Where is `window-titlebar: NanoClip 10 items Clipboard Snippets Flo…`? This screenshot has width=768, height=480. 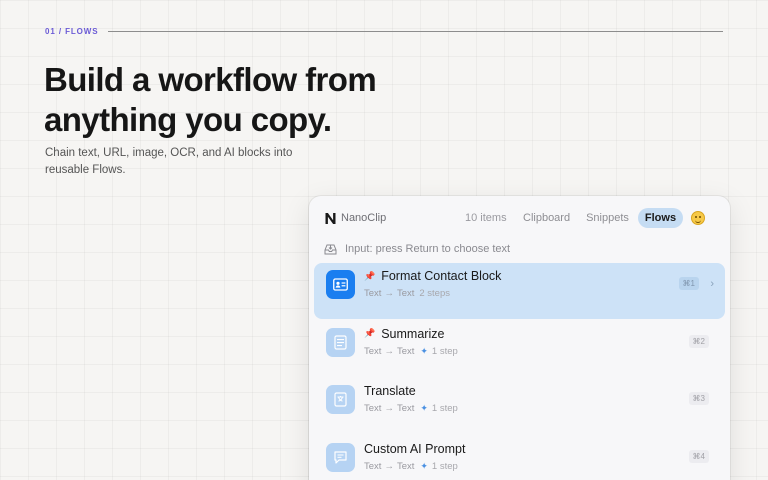 window-titlebar: NanoClip 10 items Clipboard Snippets Flo… is located at coordinates (519, 218).